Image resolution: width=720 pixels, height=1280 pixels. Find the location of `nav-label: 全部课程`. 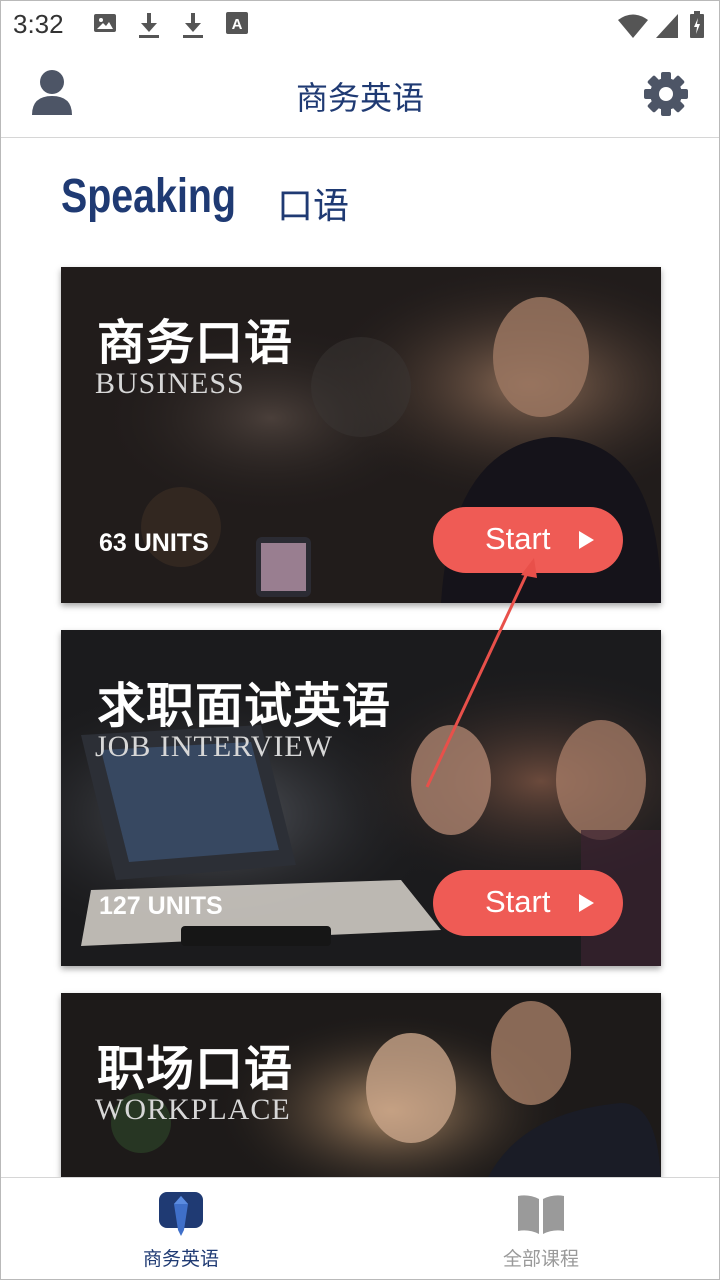

nav-label: 全部课程 is located at coordinates (540, 1259).